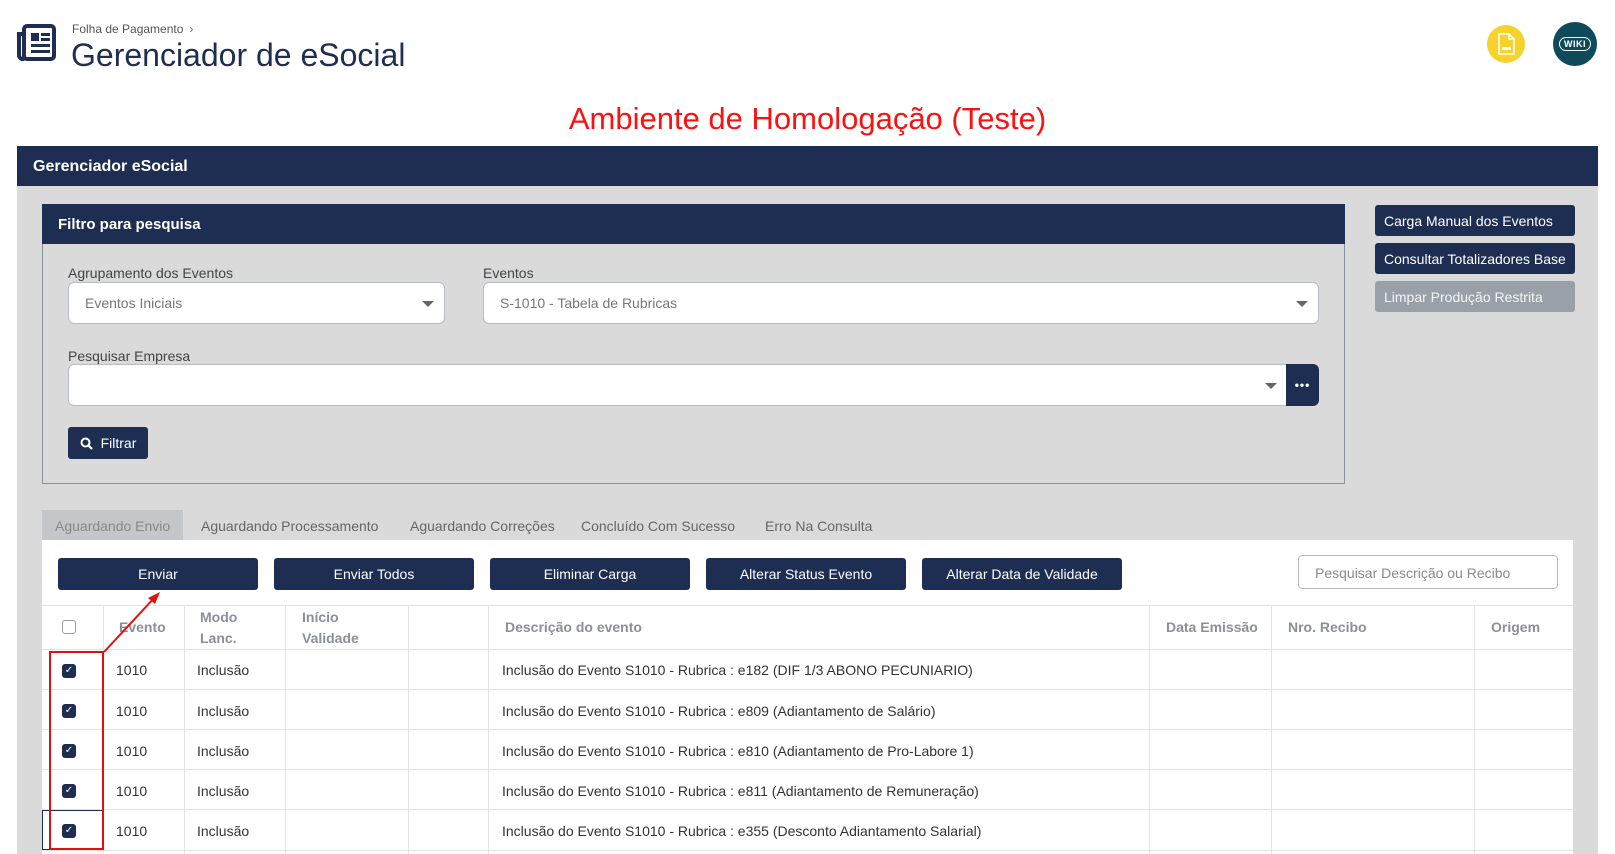 The width and height of the screenshot is (1615, 854). What do you see at coordinates (818, 525) in the screenshot?
I see `tab-erro-consulta: Erro Na Consulta` at bounding box center [818, 525].